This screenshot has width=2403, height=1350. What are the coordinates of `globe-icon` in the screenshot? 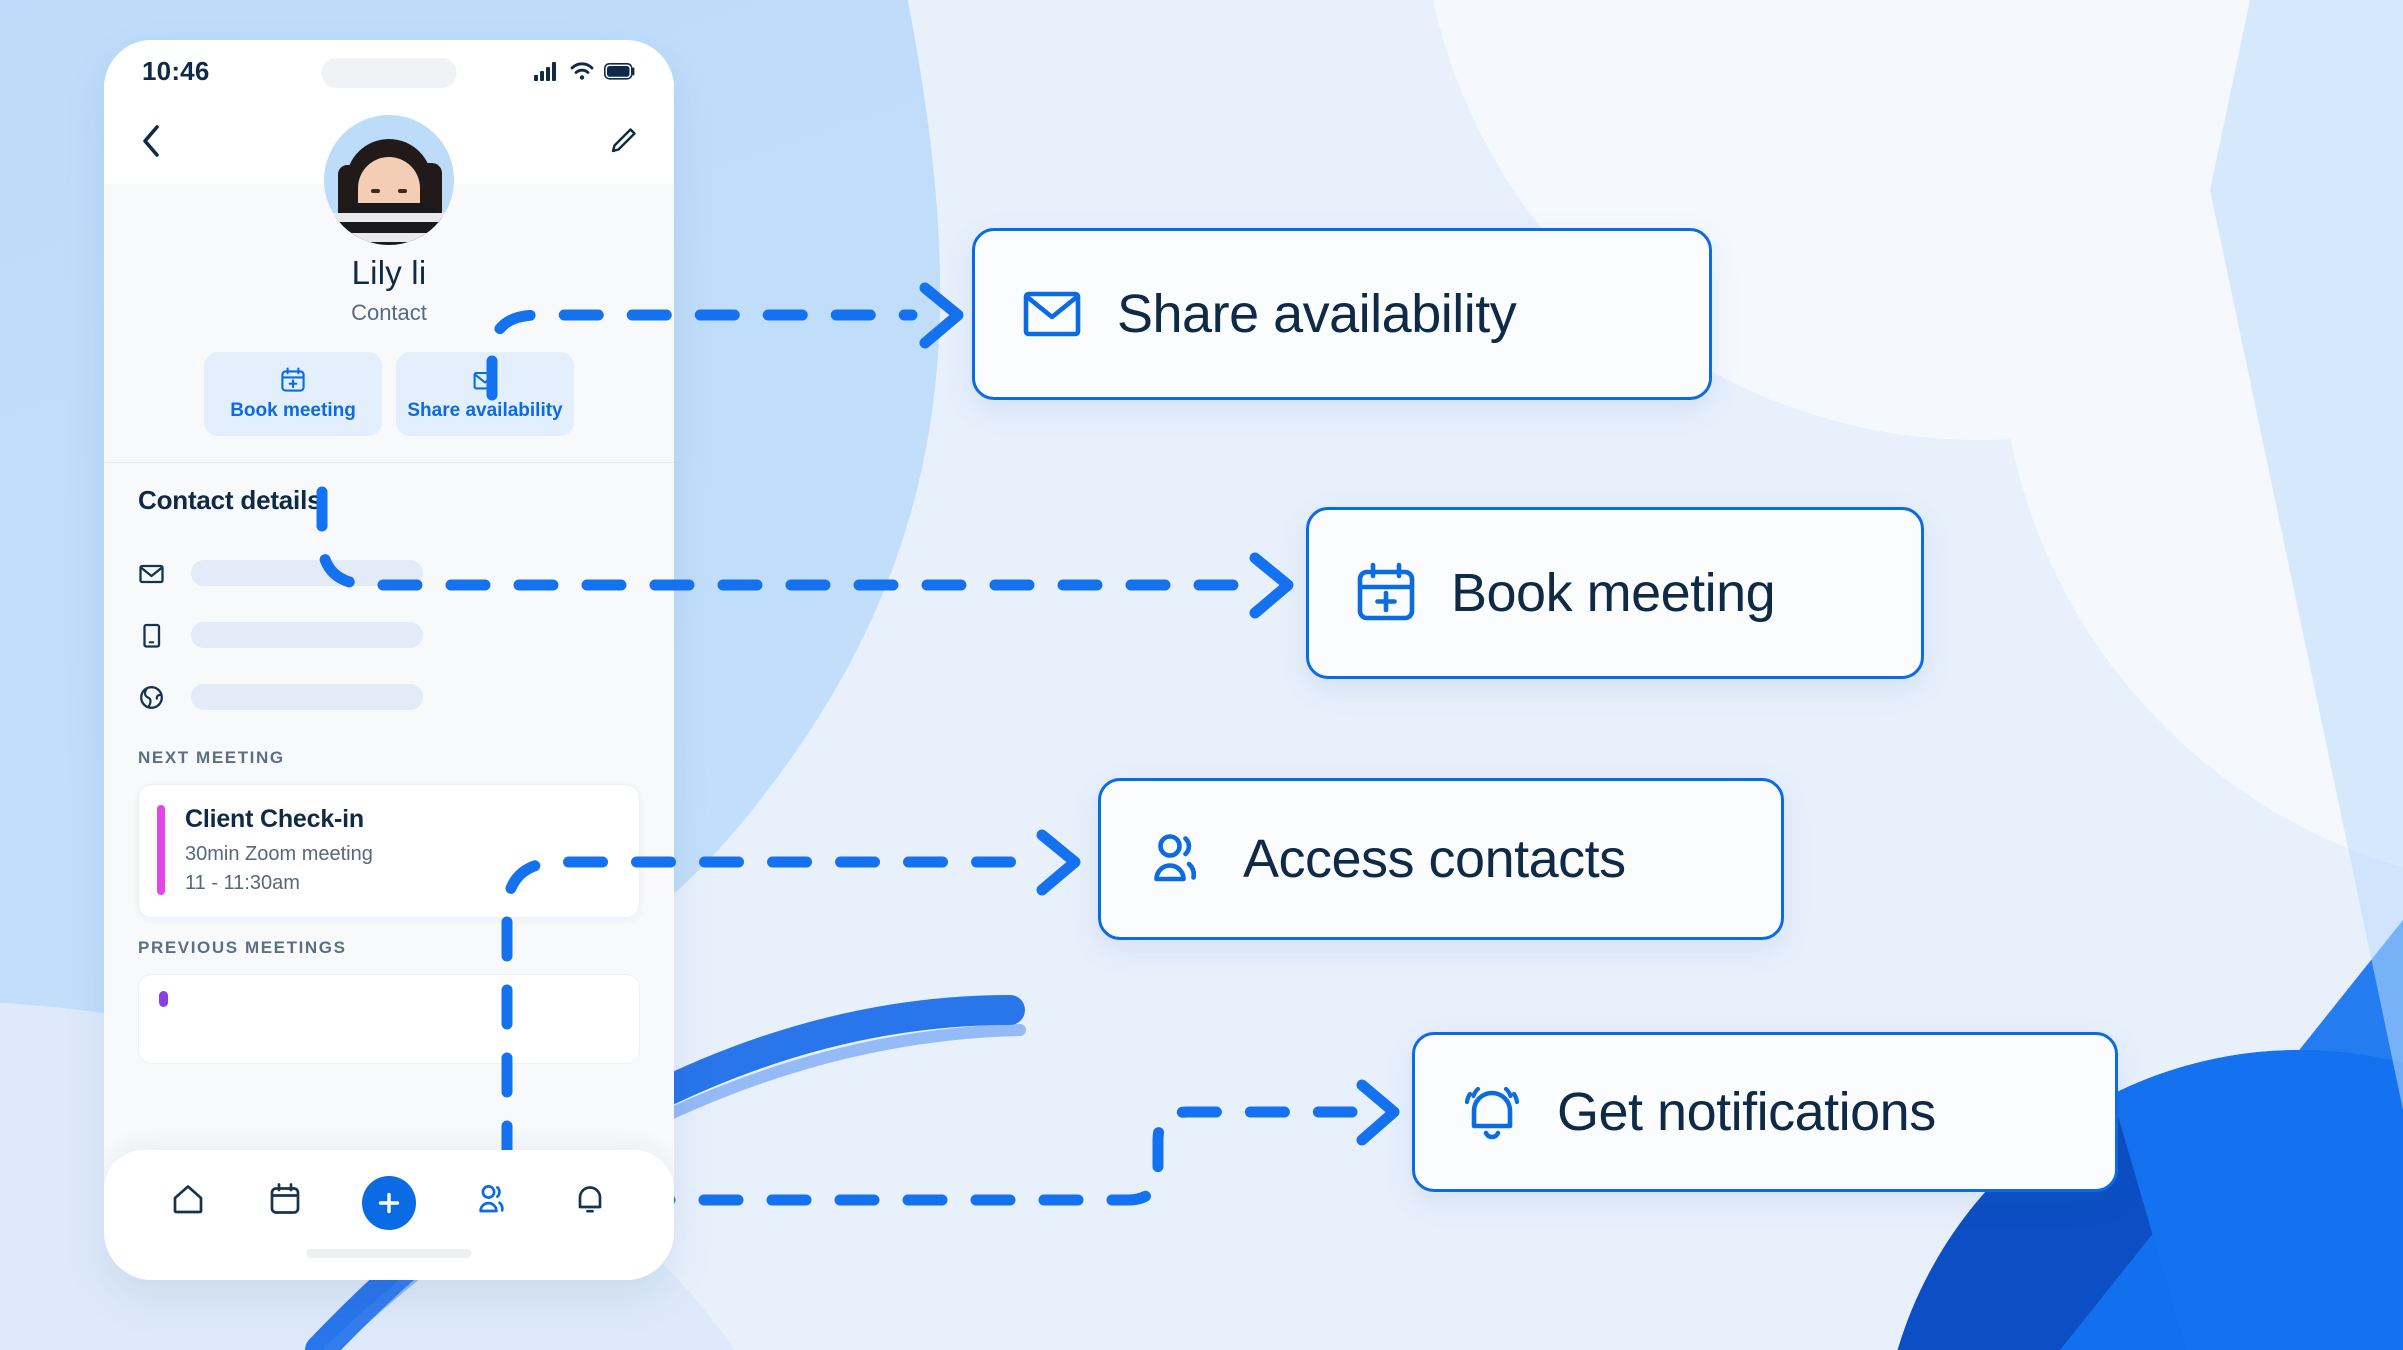 It's located at (151, 697).